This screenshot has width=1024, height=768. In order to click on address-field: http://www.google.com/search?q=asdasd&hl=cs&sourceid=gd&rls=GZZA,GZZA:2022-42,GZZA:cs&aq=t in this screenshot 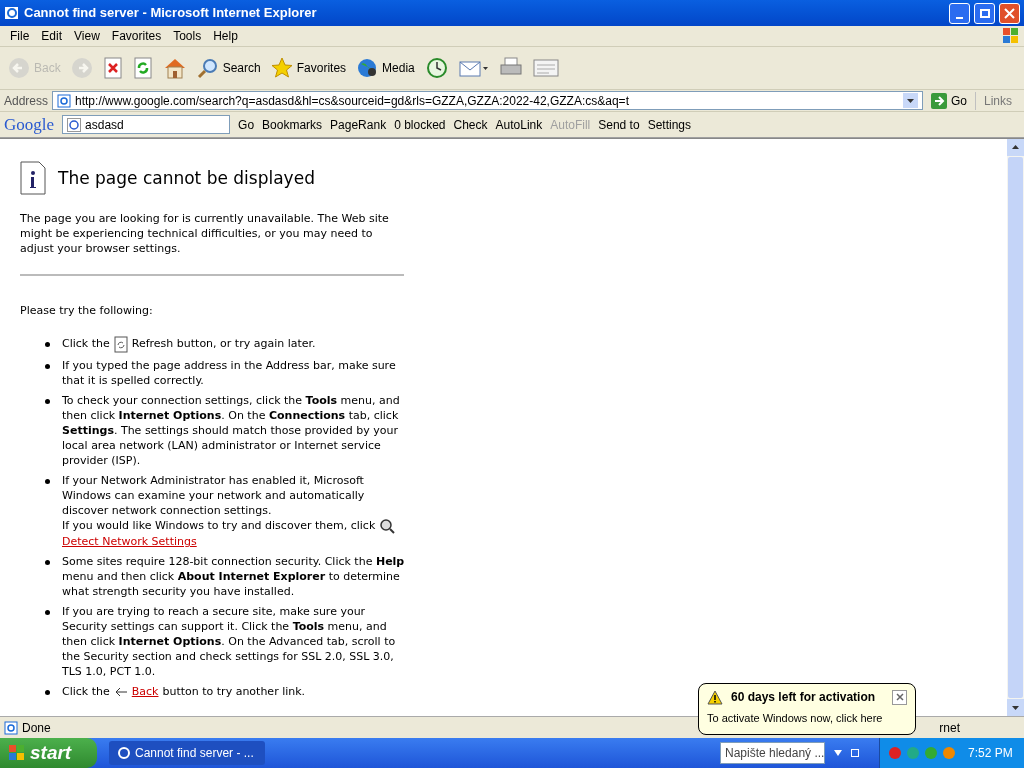, I will do `click(487, 100)`.